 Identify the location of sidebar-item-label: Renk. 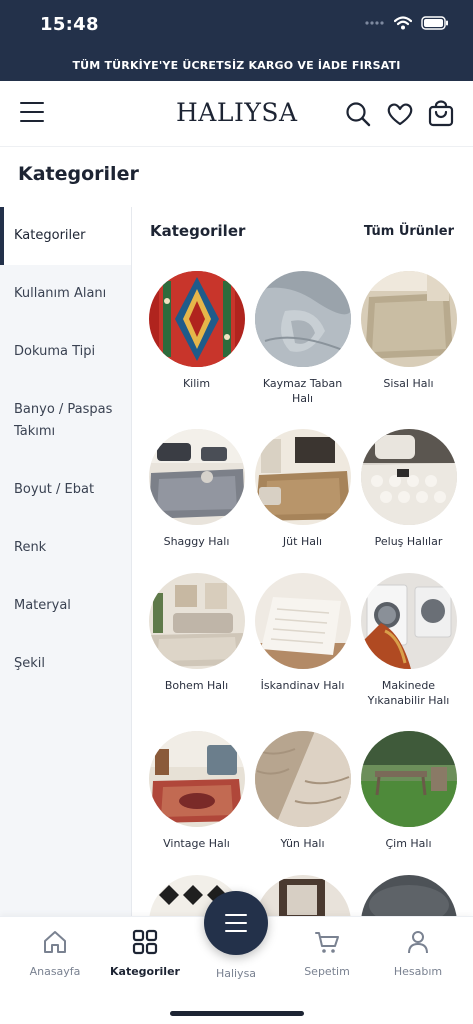
(30, 547).